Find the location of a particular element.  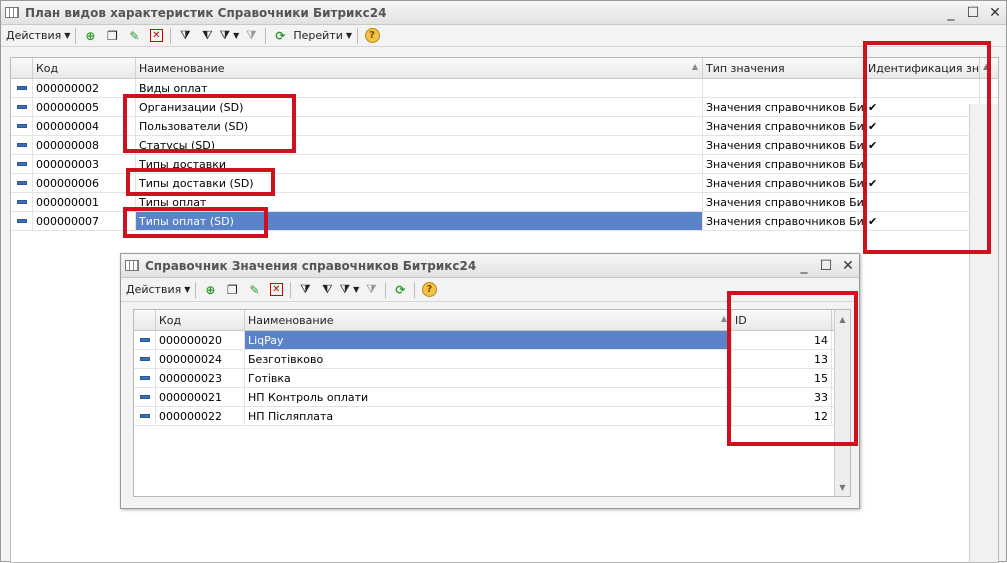

value-type-cell is located at coordinates (784, 88).